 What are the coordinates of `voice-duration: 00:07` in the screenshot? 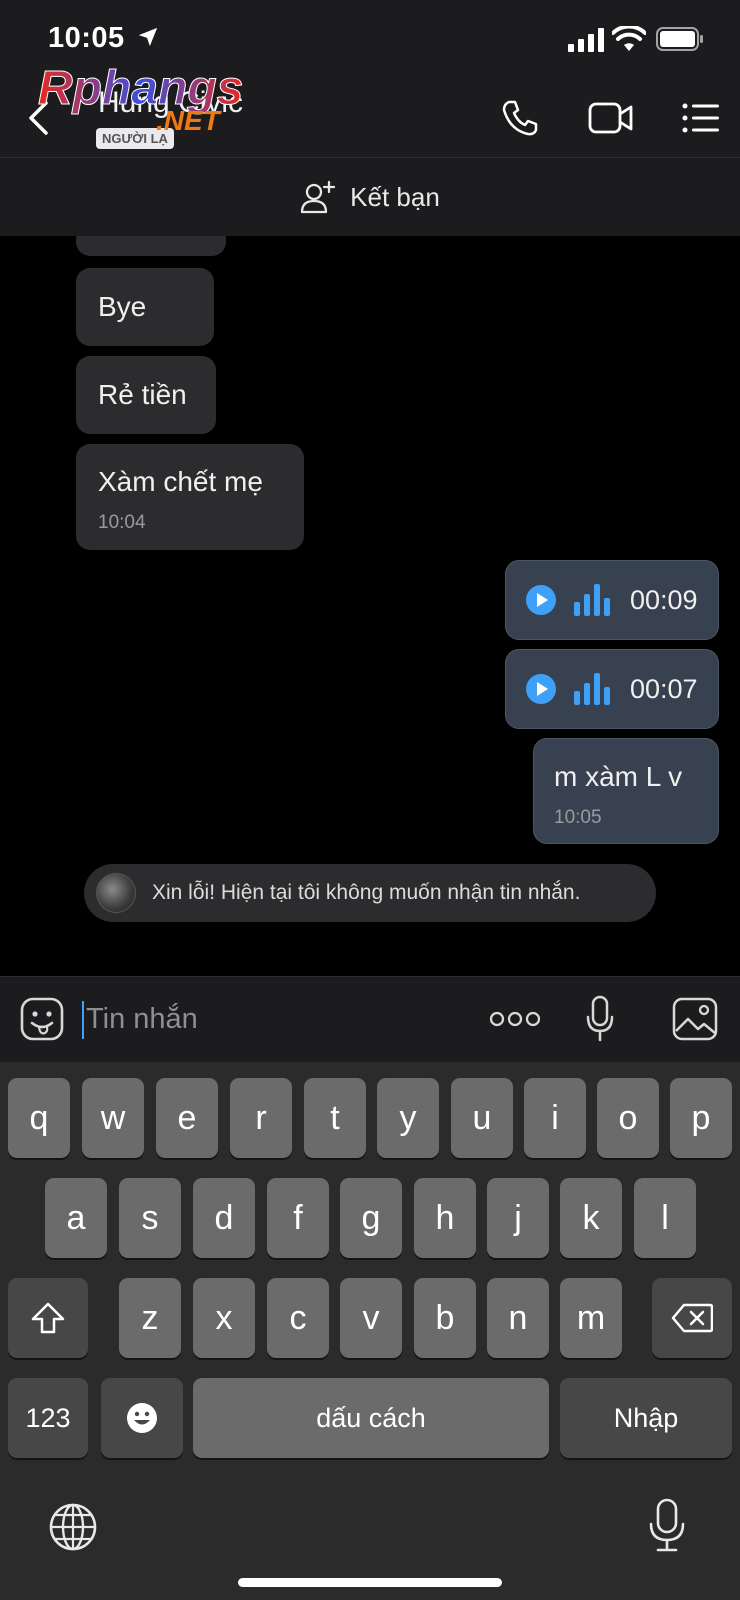 It's located at (664, 688).